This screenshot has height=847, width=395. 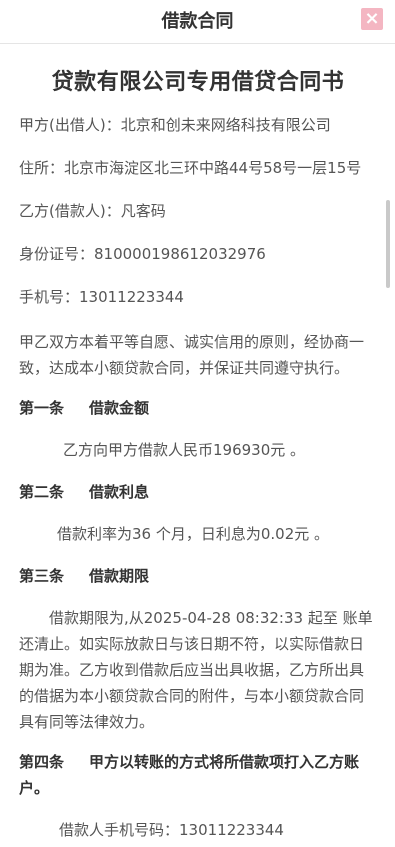 I want to click on section-heading: 第四条 甲方以转账的方式将所借款项打入乙方账户。, so click(x=198, y=775).